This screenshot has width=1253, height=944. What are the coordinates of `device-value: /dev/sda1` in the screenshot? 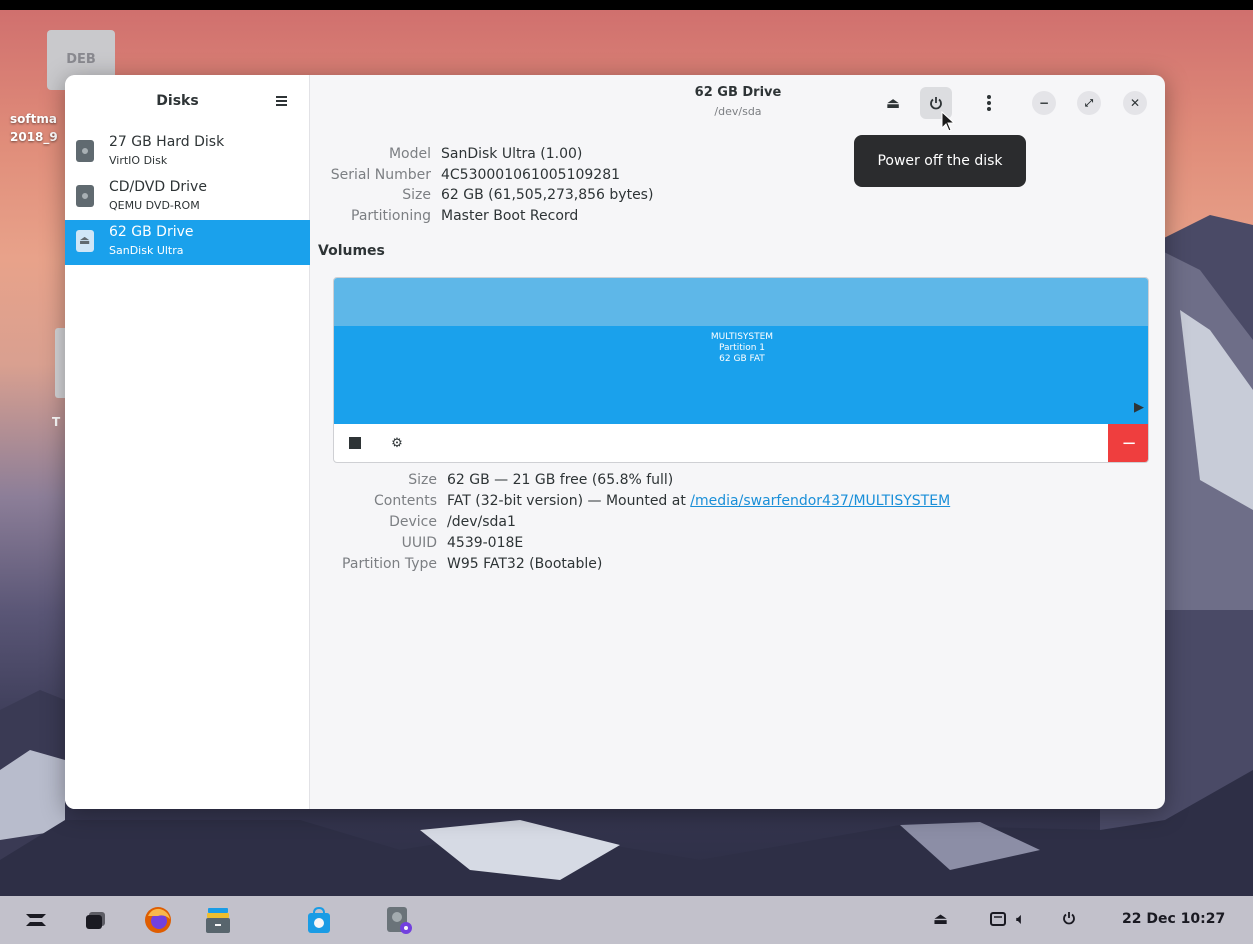 It's located at (481, 522).